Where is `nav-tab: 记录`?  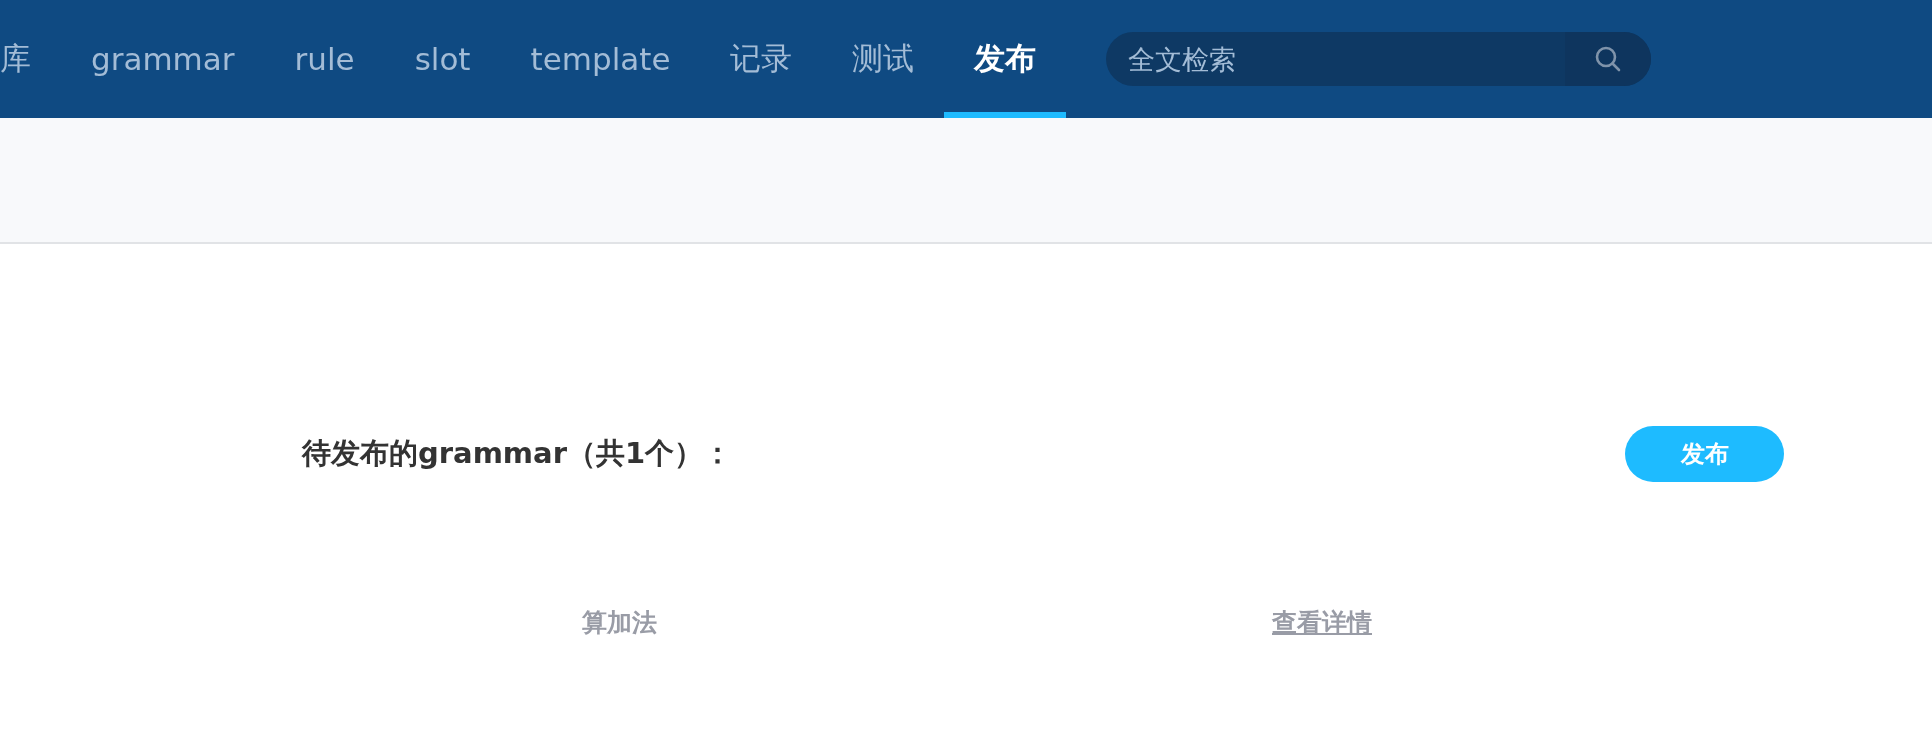 nav-tab: 记录 is located at coordinates (761, 59).